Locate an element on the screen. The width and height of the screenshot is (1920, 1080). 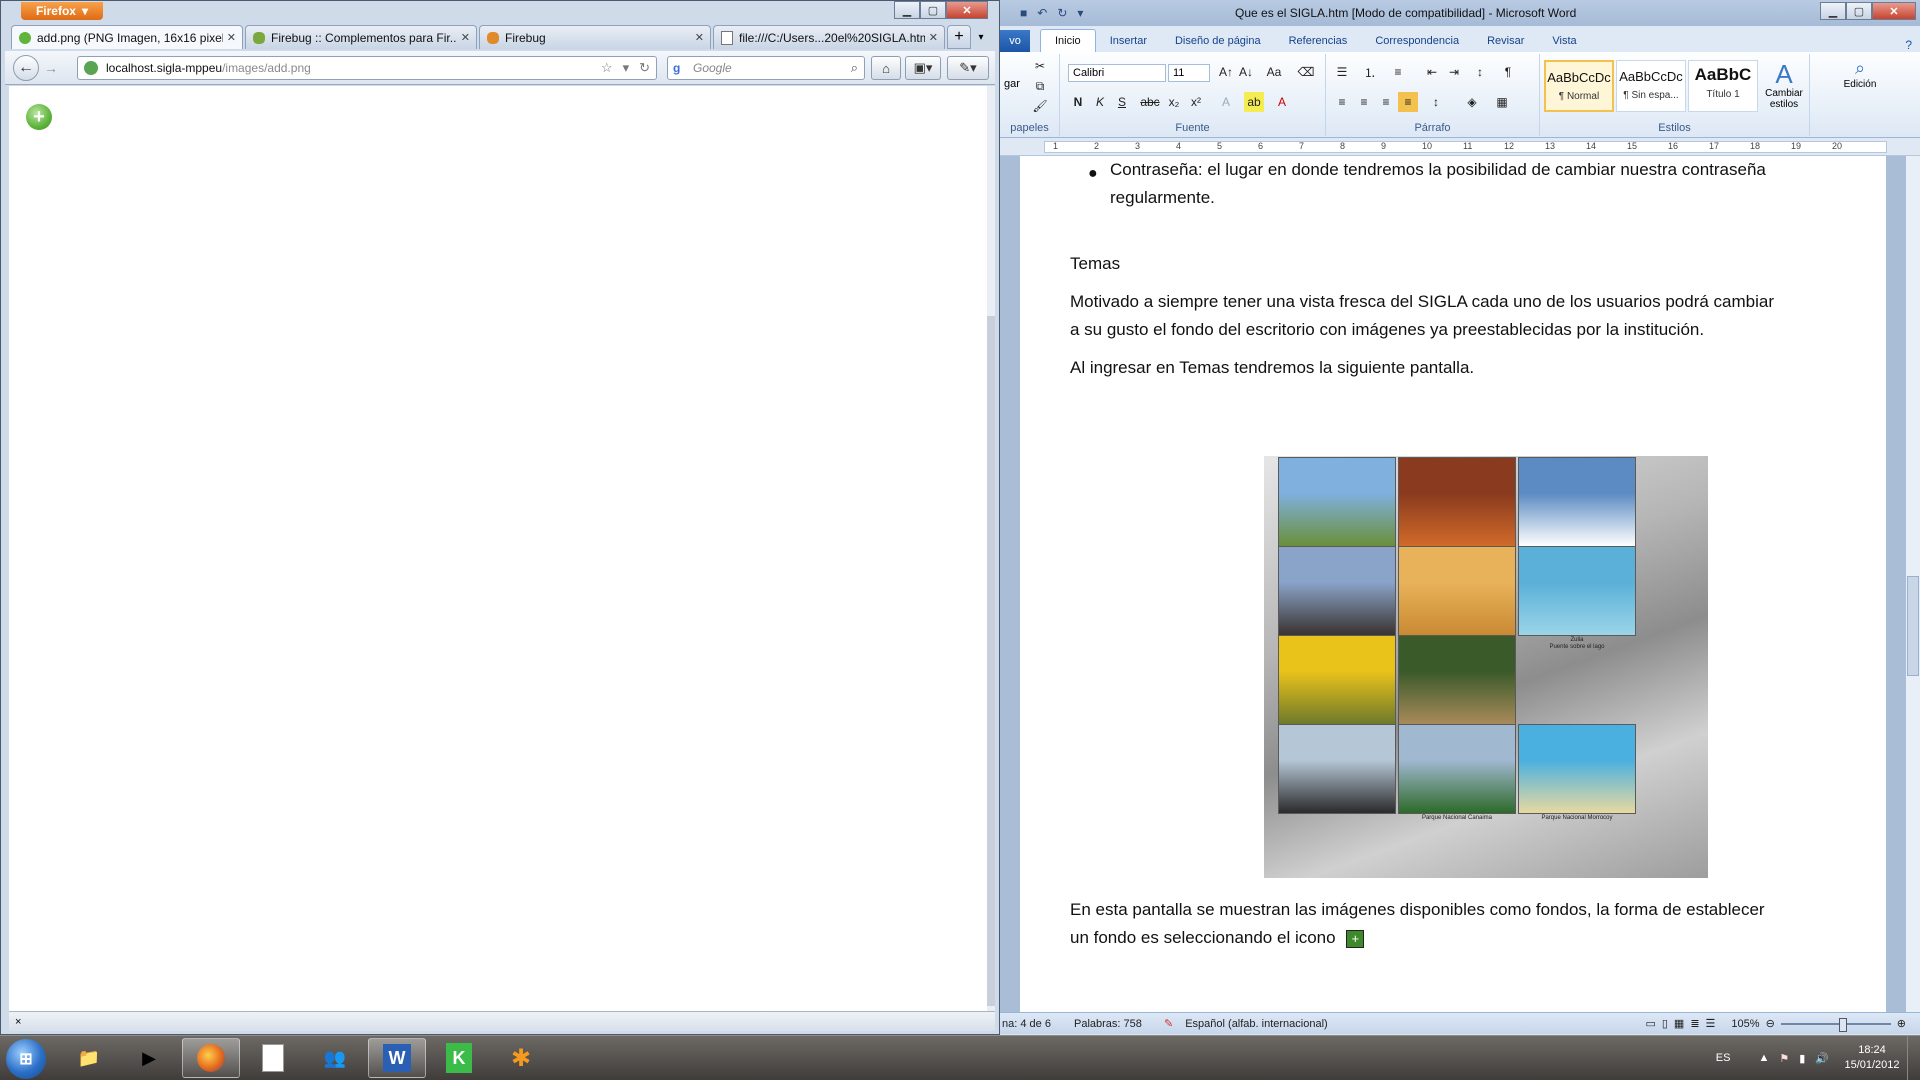
change-styles-button: A Cambiar estilos is located at coordinates (1784, 85).